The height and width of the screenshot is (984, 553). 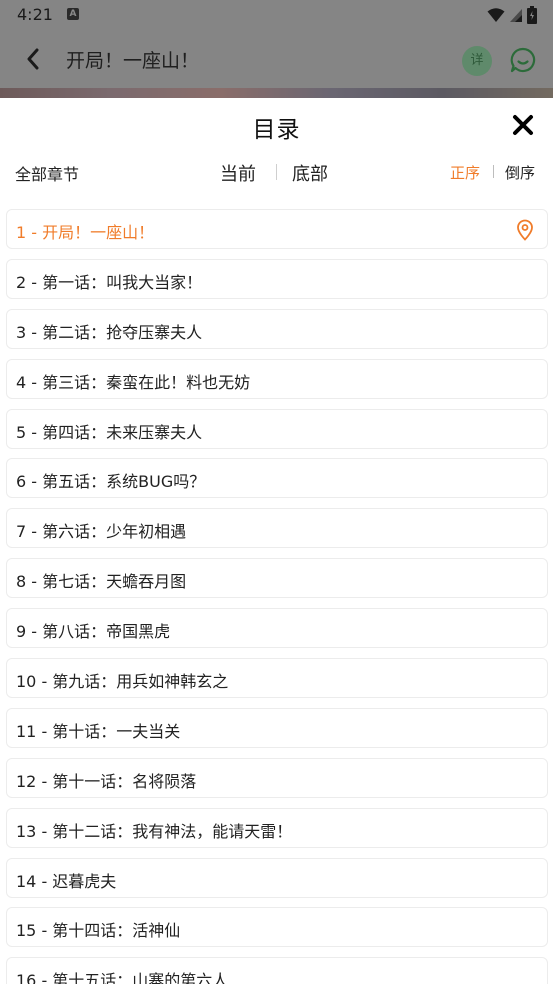 I want to click on sort-ascending-button: 正序, so click(x=465, y=172).